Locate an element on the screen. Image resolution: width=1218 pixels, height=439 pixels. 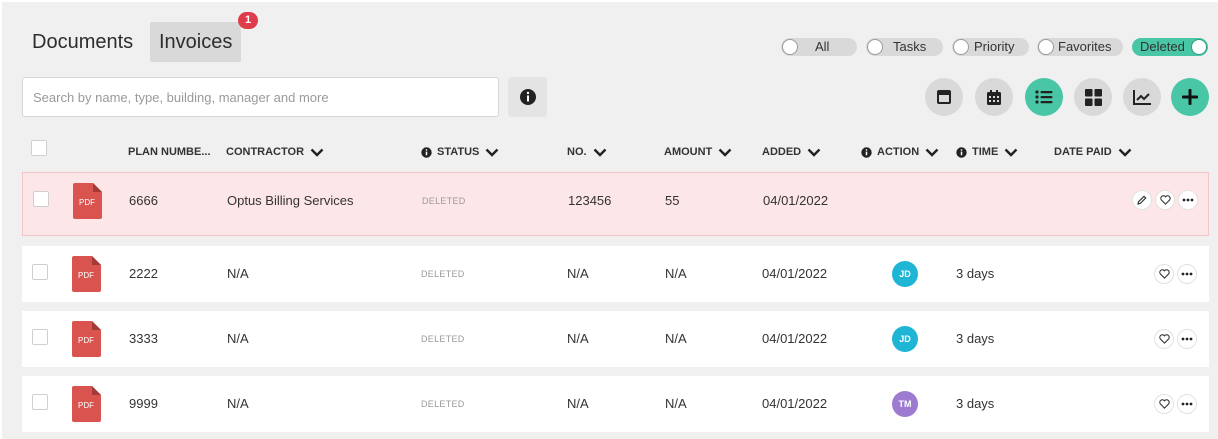
filter-toggle-deleted: Deleted is located at coordinates (1170, 47).